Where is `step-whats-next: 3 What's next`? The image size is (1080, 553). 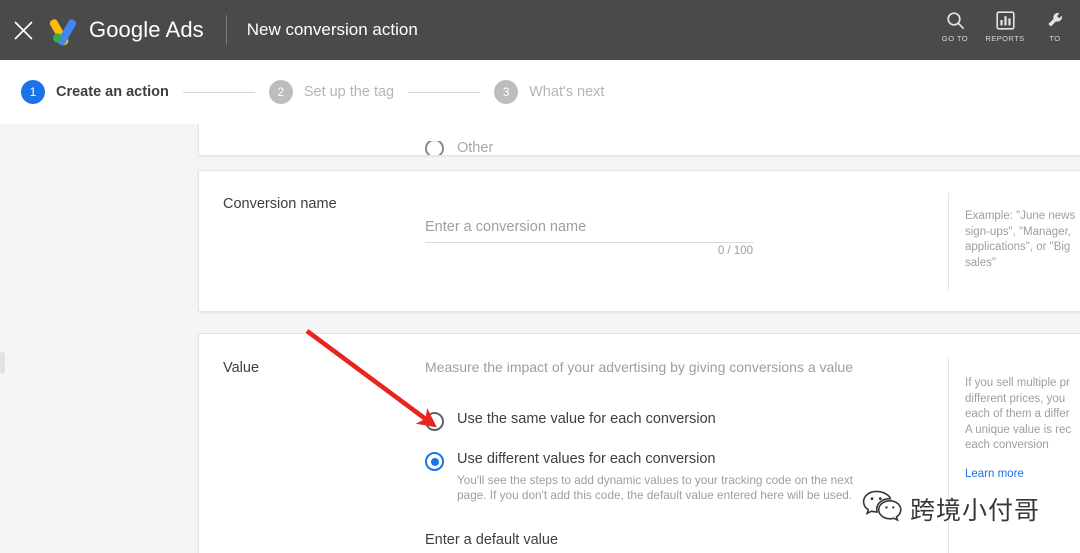 step-whats-next: 3 What's next is located at coordinates (549, 92).